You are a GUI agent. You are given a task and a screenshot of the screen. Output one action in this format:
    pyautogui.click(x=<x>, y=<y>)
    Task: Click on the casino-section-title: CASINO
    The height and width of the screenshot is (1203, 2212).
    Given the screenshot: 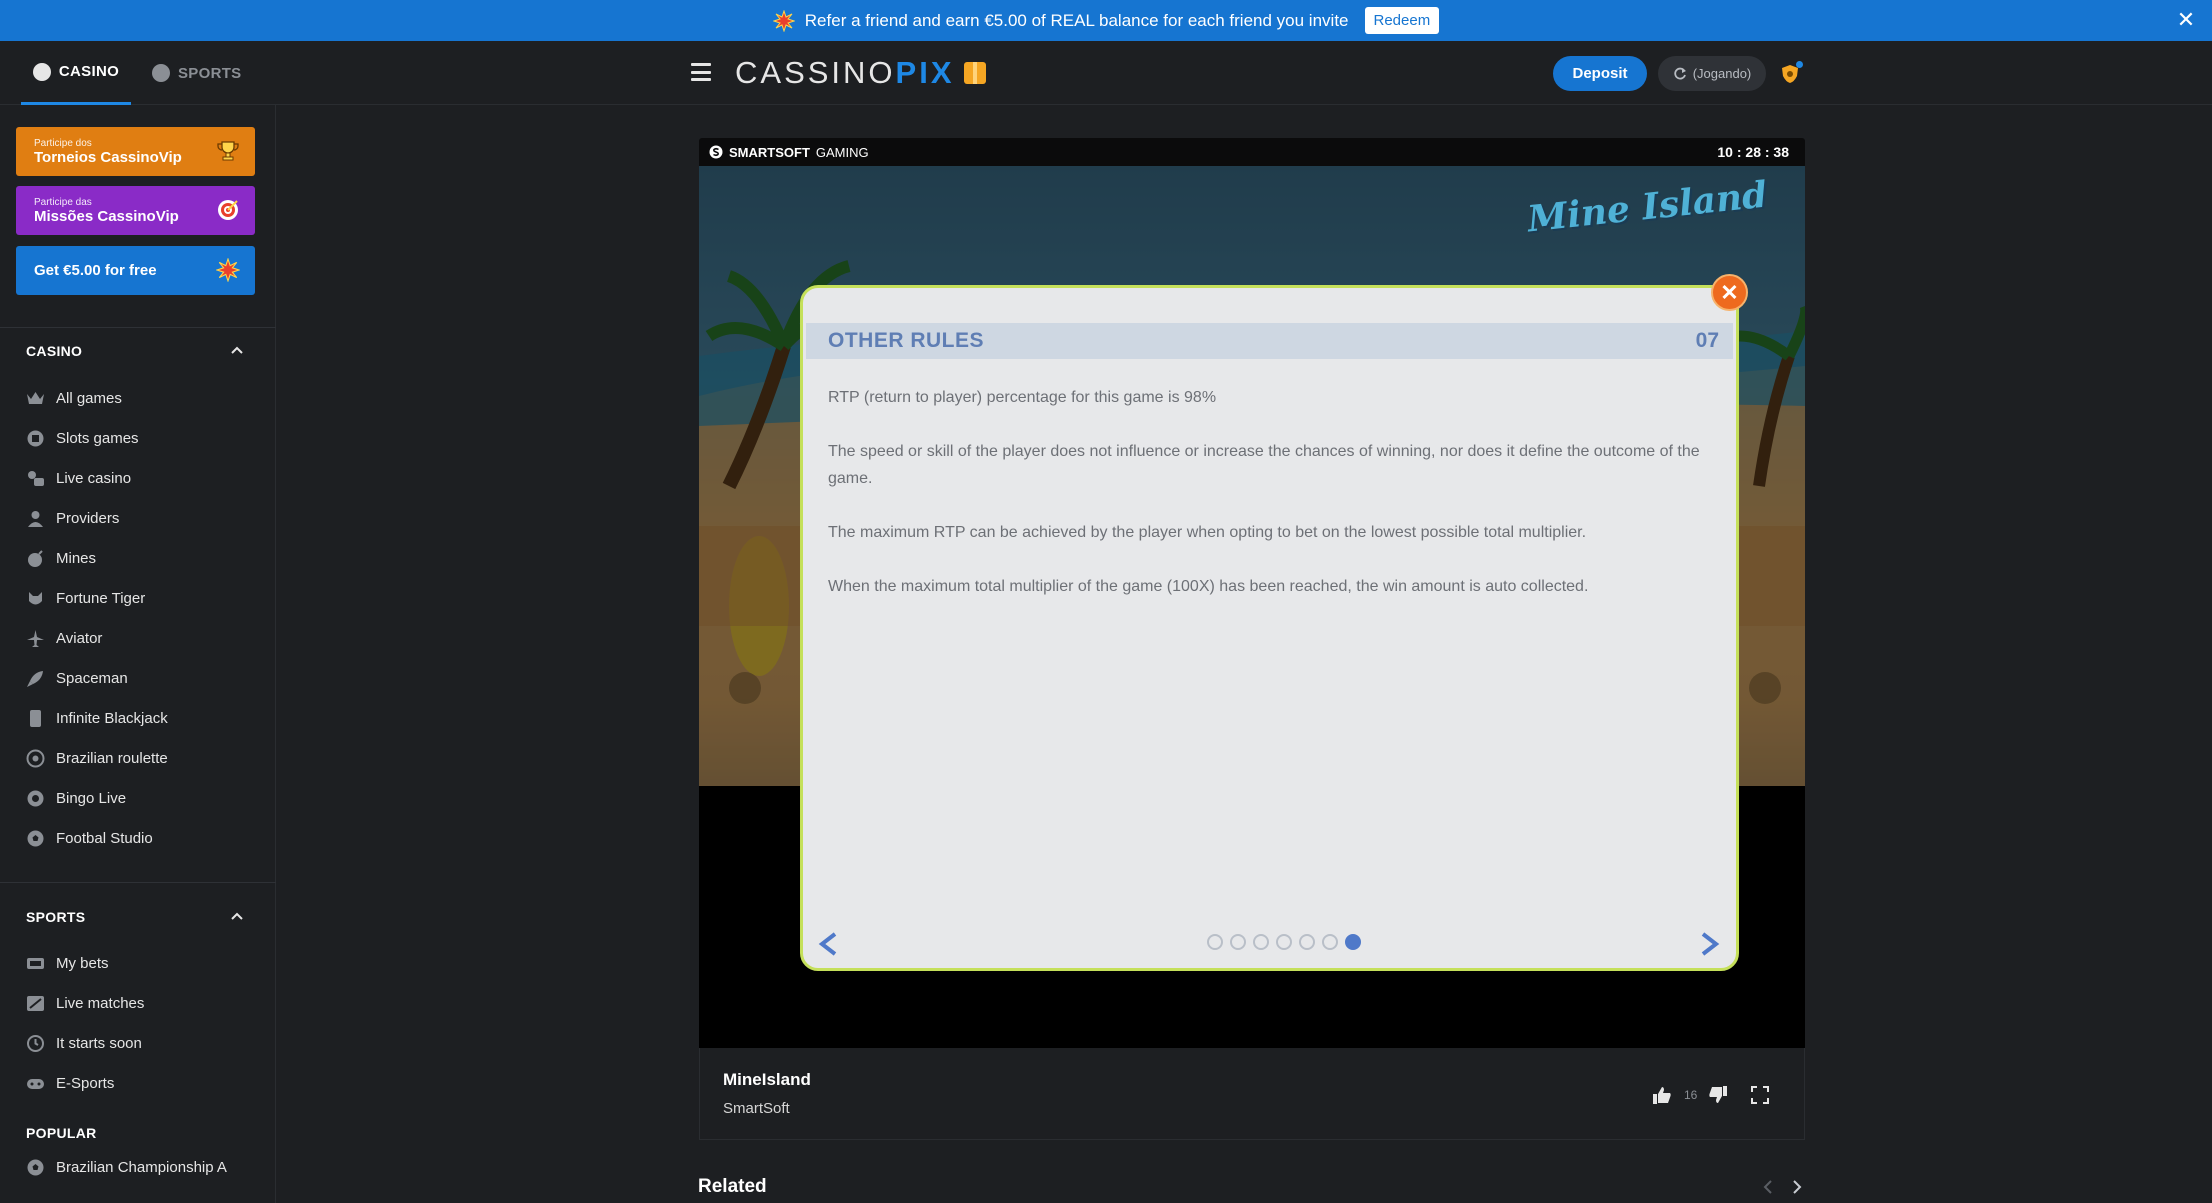 What is the action you would take?
    pyautogui.click(x=54, y=351)
    